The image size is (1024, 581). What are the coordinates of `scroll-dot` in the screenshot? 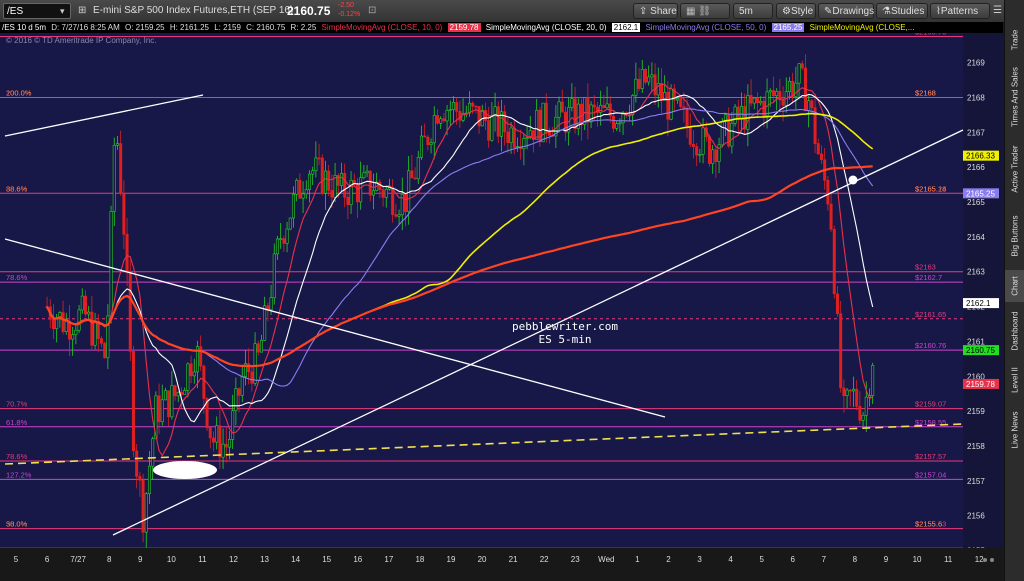 It's located at (985, 560).